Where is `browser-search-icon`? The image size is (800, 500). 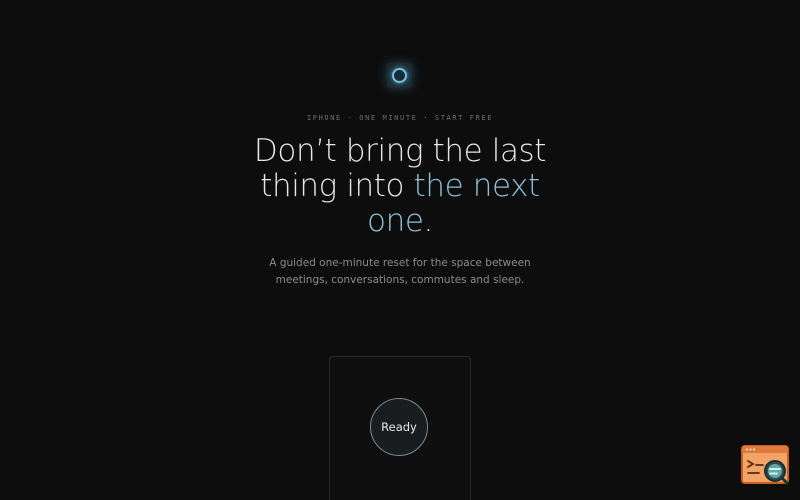
browser-search-icon is located at coordinates (765, 466).